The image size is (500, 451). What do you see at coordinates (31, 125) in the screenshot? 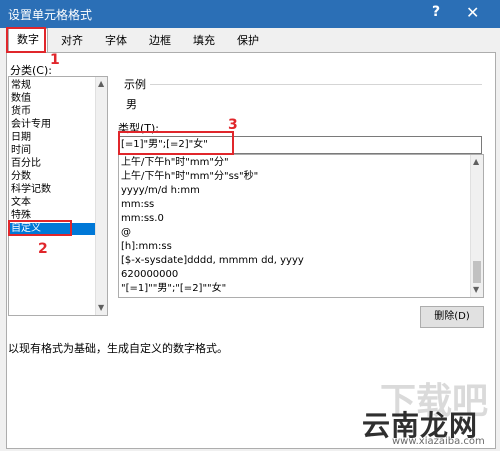
I see `category-item-accounting: 会计专用` at bounding box center [31, 125].